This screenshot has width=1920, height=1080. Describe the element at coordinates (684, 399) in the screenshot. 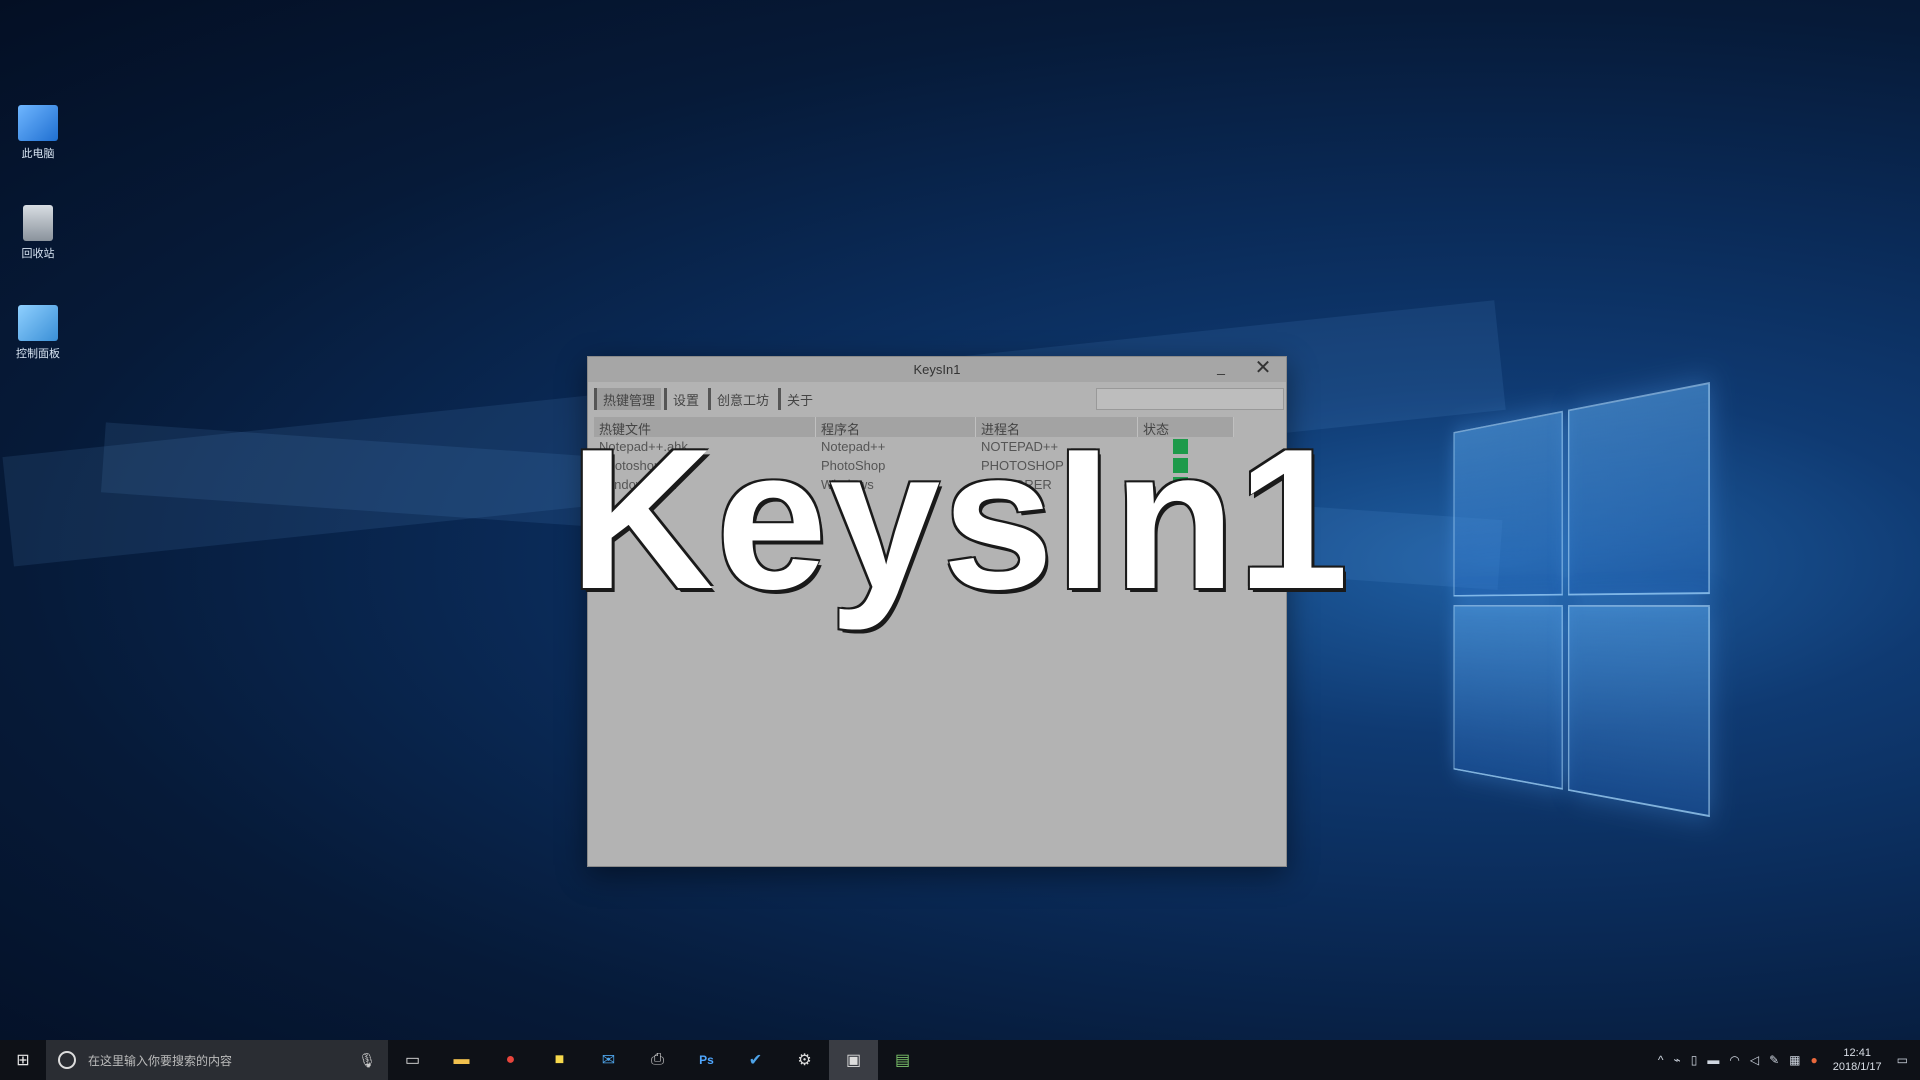

I see `tab-settings: 设置` at that location.